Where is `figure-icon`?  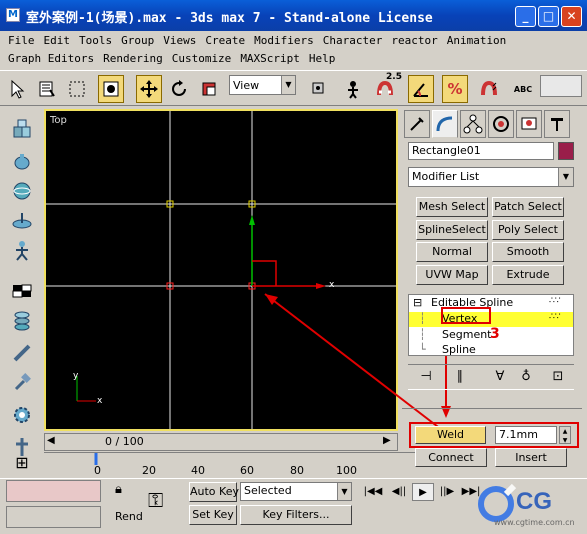 figure-icon is located at coordinates (22, 251).